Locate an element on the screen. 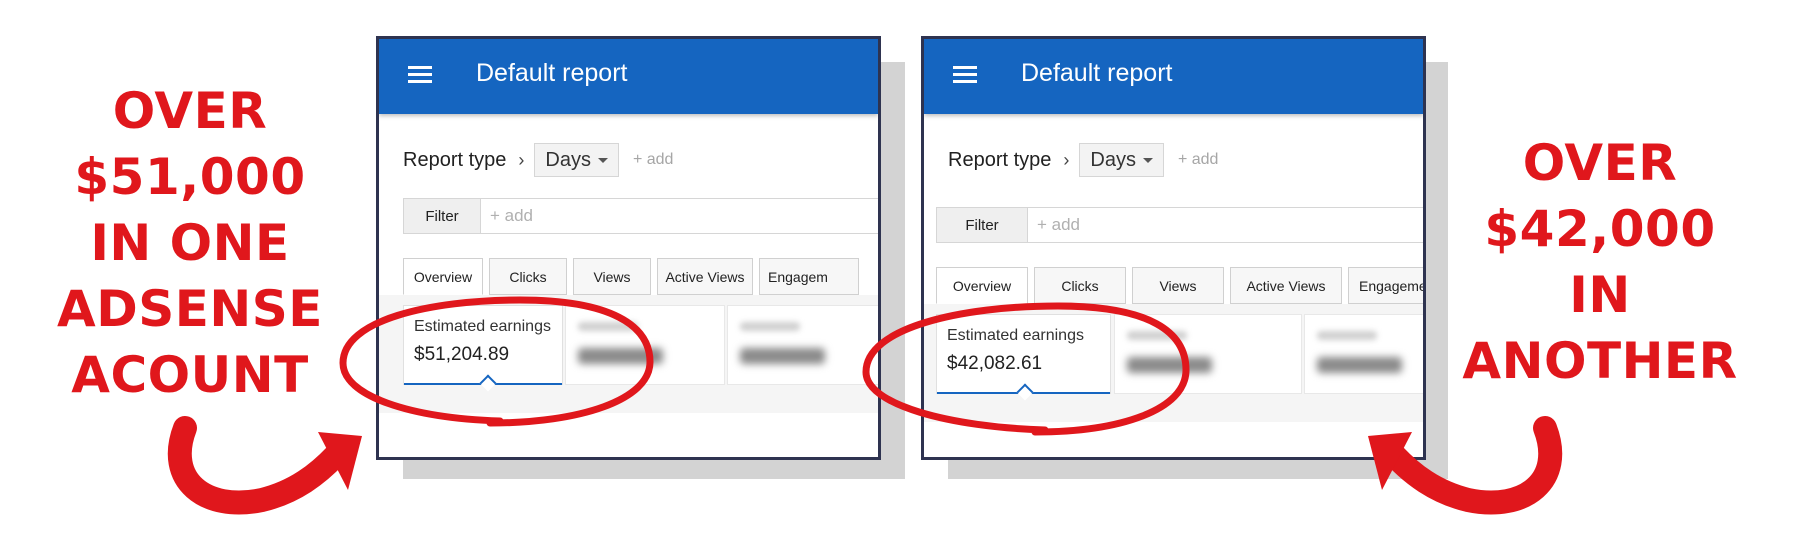 The width and height of the screenshot is (1804, 538). highlight-circle-right is located at coordinates (1026, 369).